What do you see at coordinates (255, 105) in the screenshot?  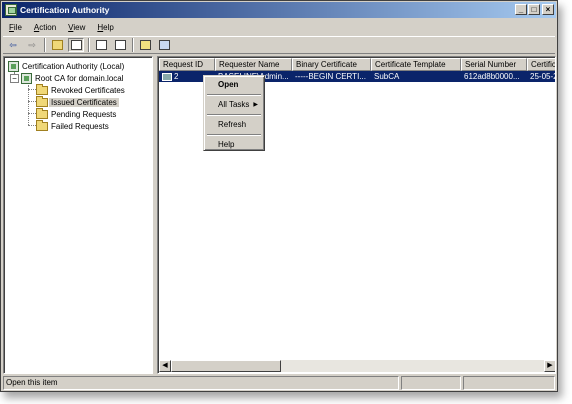 I see `submenu-arrow-icon: ▶` at bounding box center [255, 105].